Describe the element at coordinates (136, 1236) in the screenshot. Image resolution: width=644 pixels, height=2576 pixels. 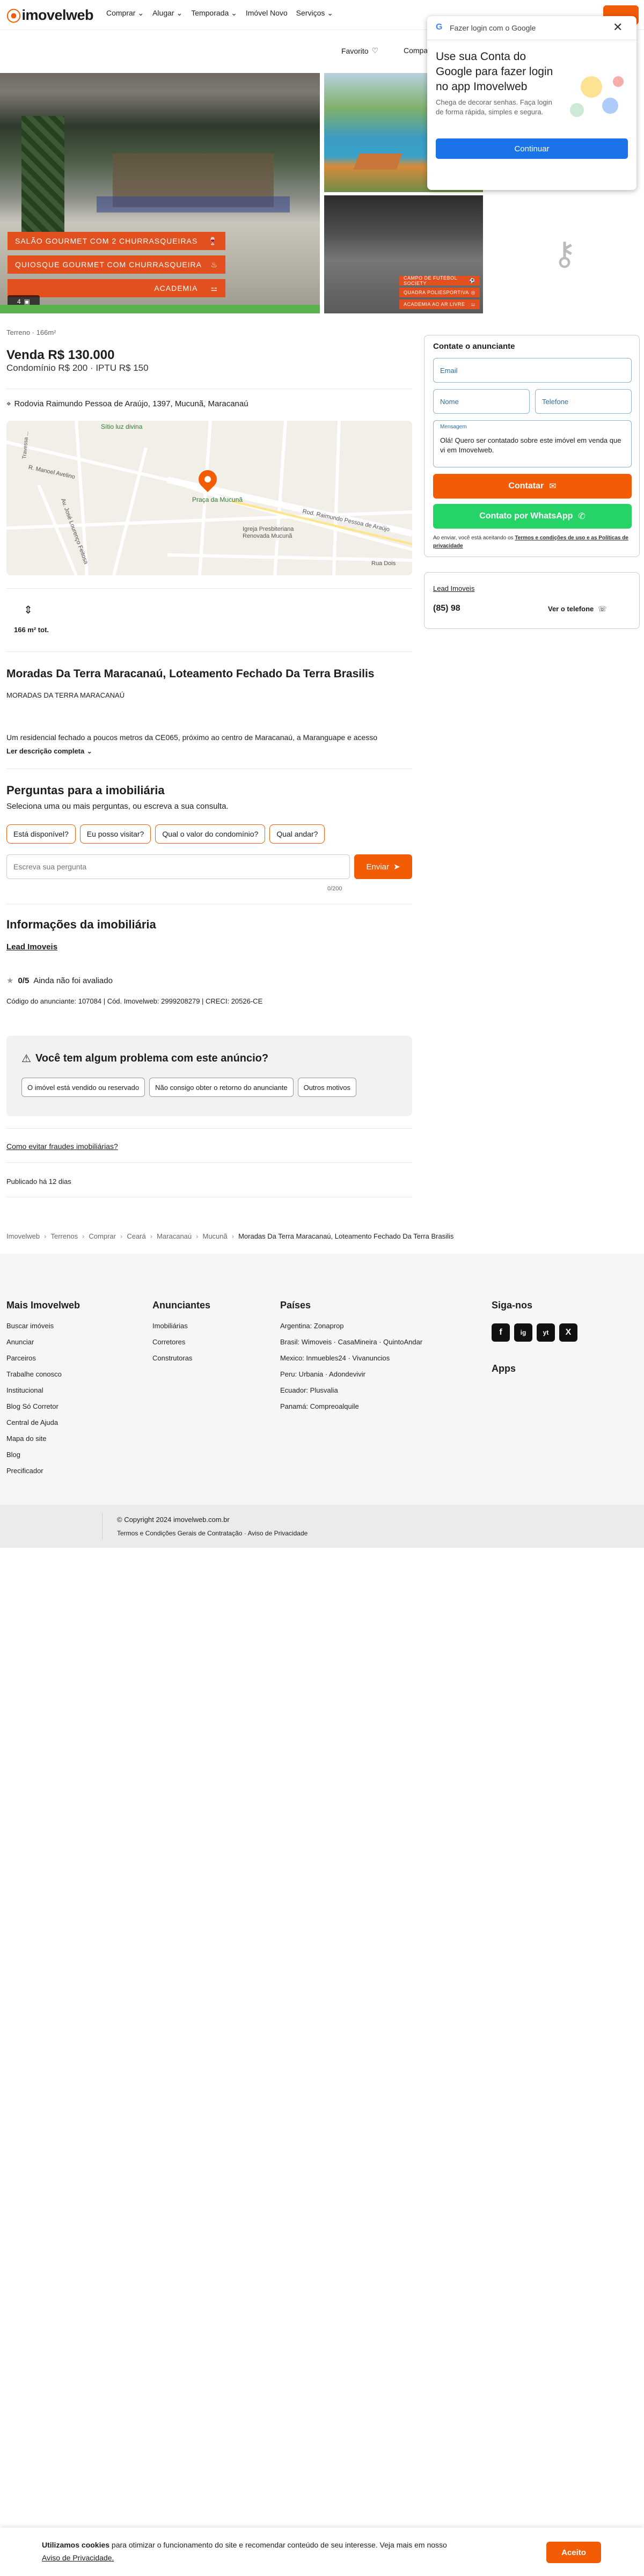
I see `breadcrumb-item: Ceará` at that location.